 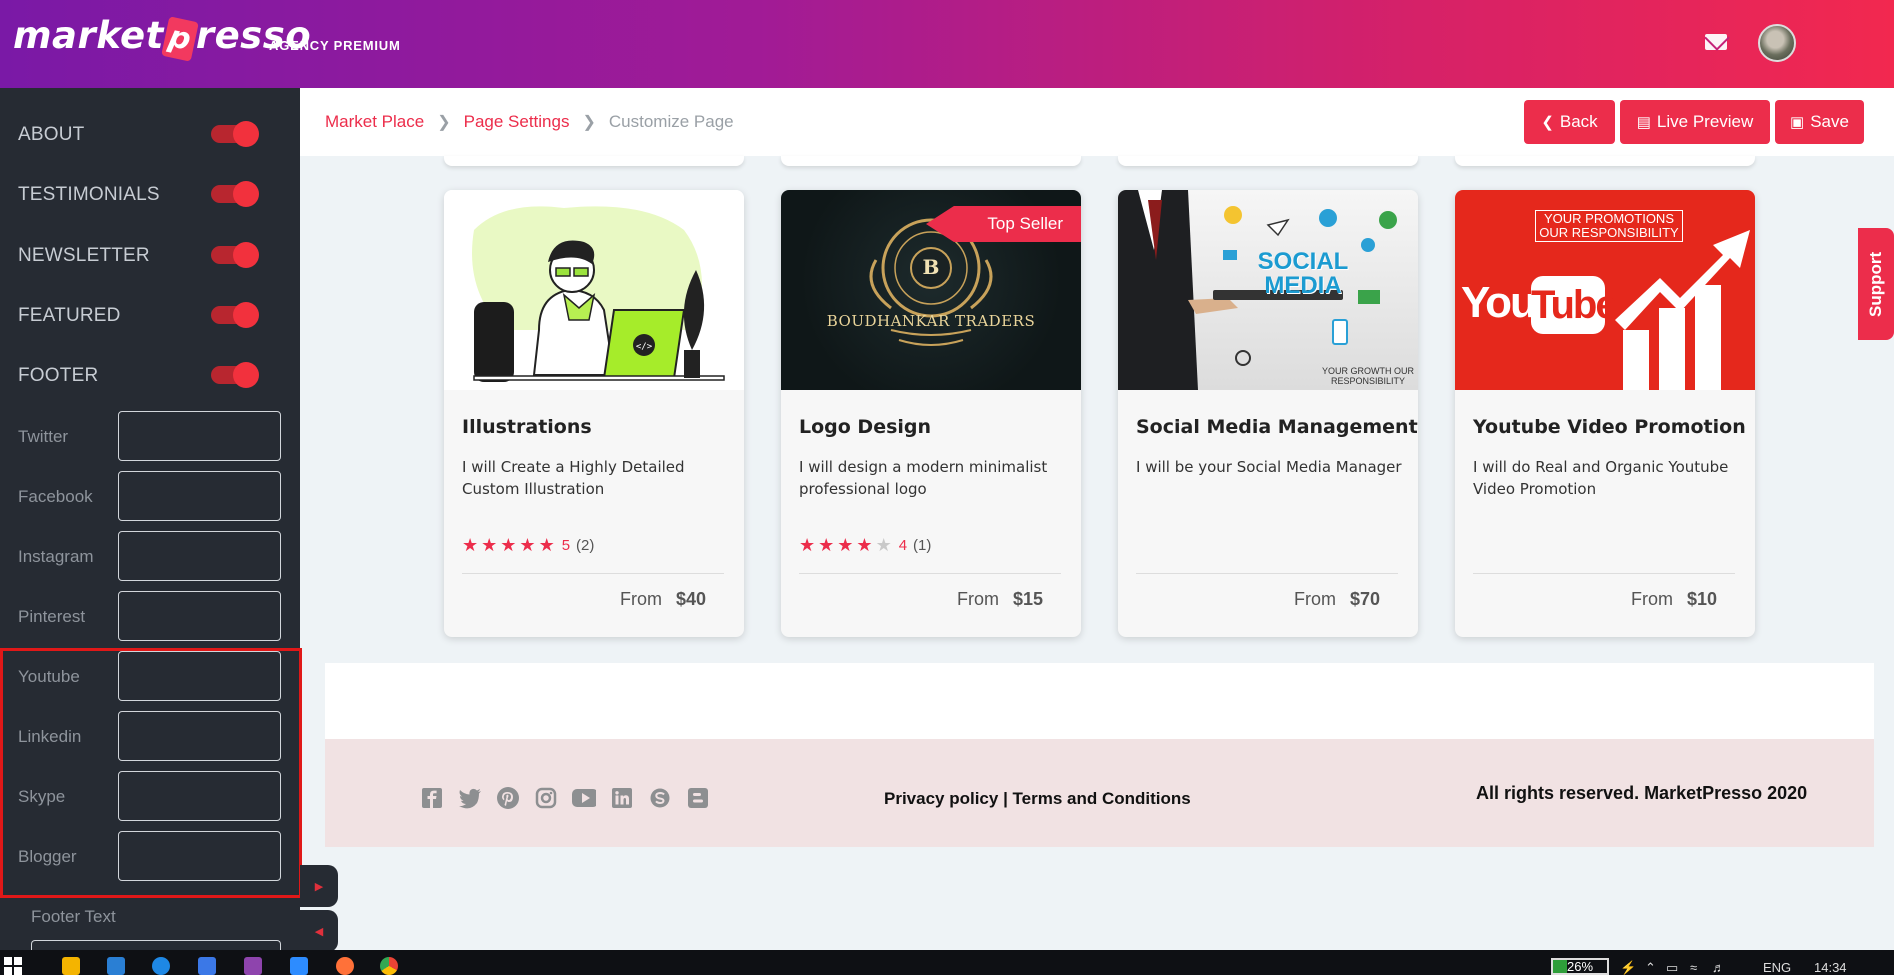 I want to click on collapse-arrow-icon: ◀, so click(x=319, y=931).